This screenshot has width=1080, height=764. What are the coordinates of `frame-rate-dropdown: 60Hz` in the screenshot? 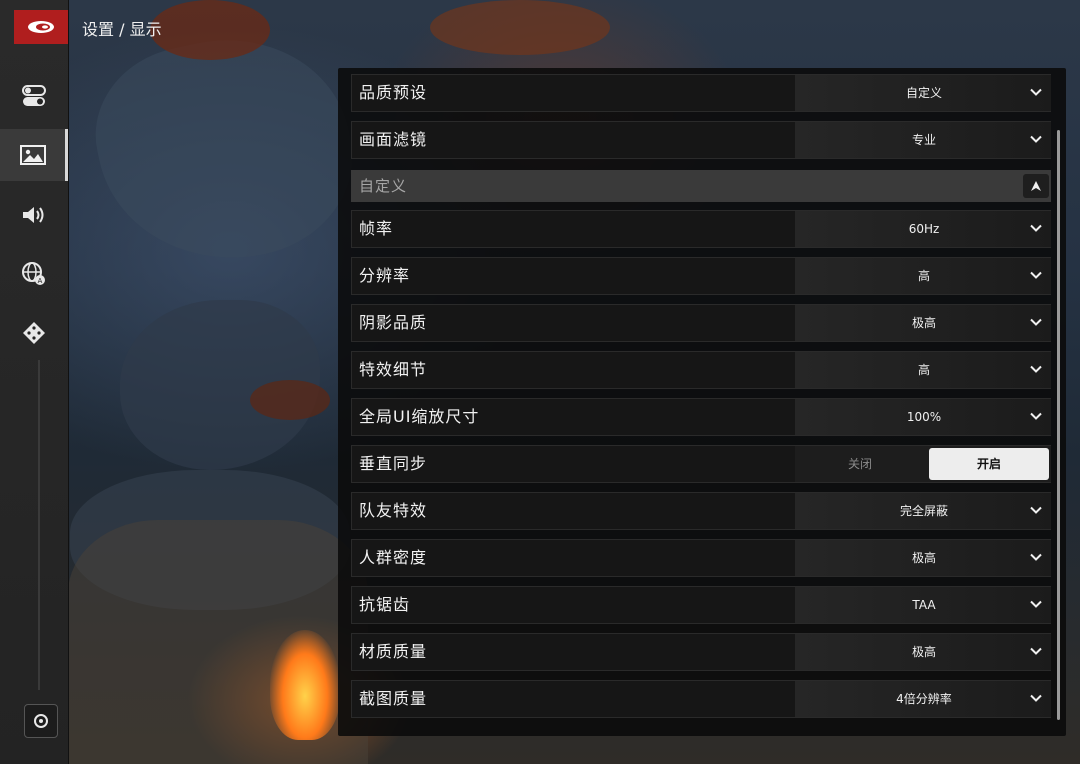 It's located at (923, 229).